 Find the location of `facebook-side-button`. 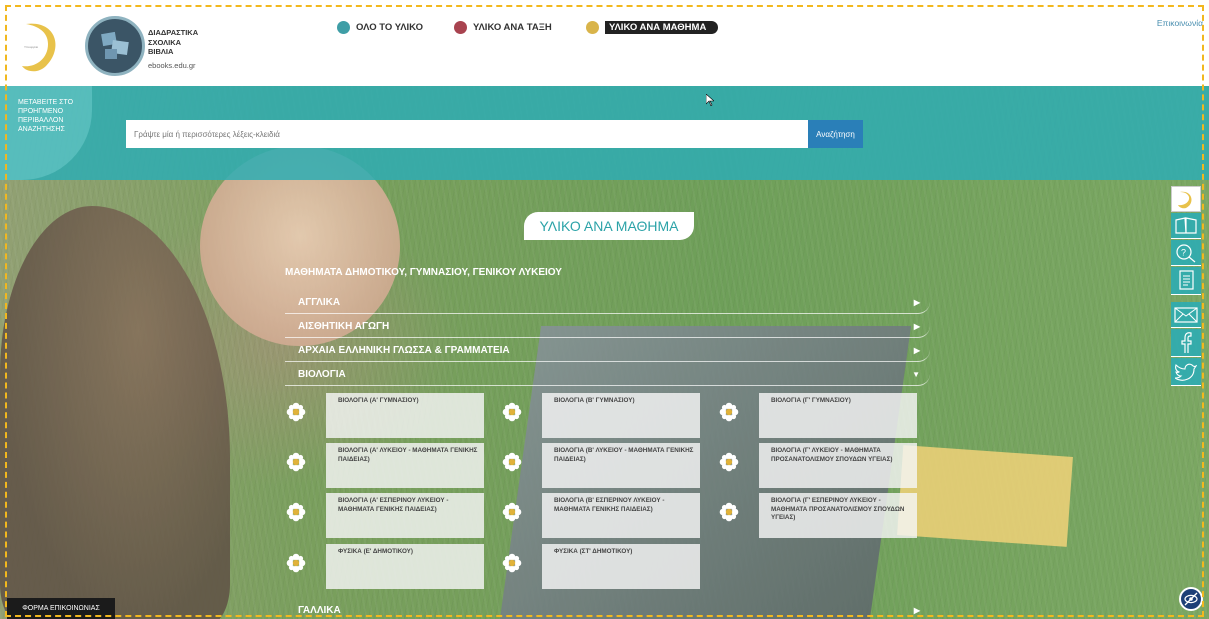

facebook-side-button is located at coordinates (1186, 343).